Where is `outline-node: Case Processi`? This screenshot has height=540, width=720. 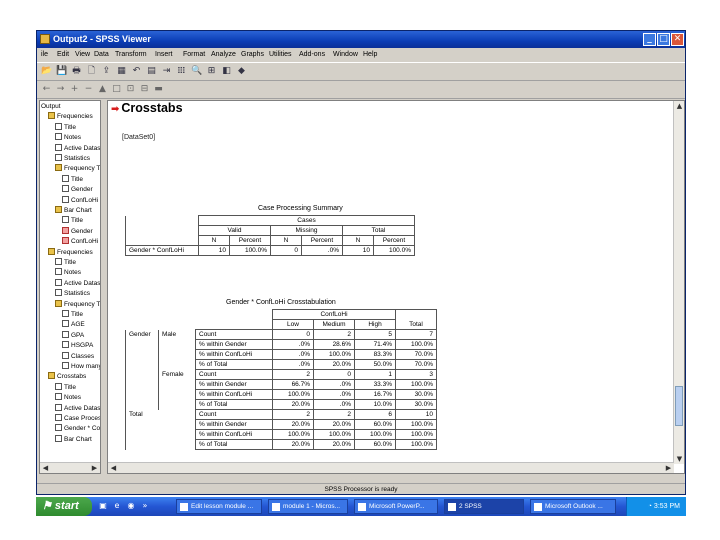
outline-node: Case Processi is located at coordinates (77, 419).